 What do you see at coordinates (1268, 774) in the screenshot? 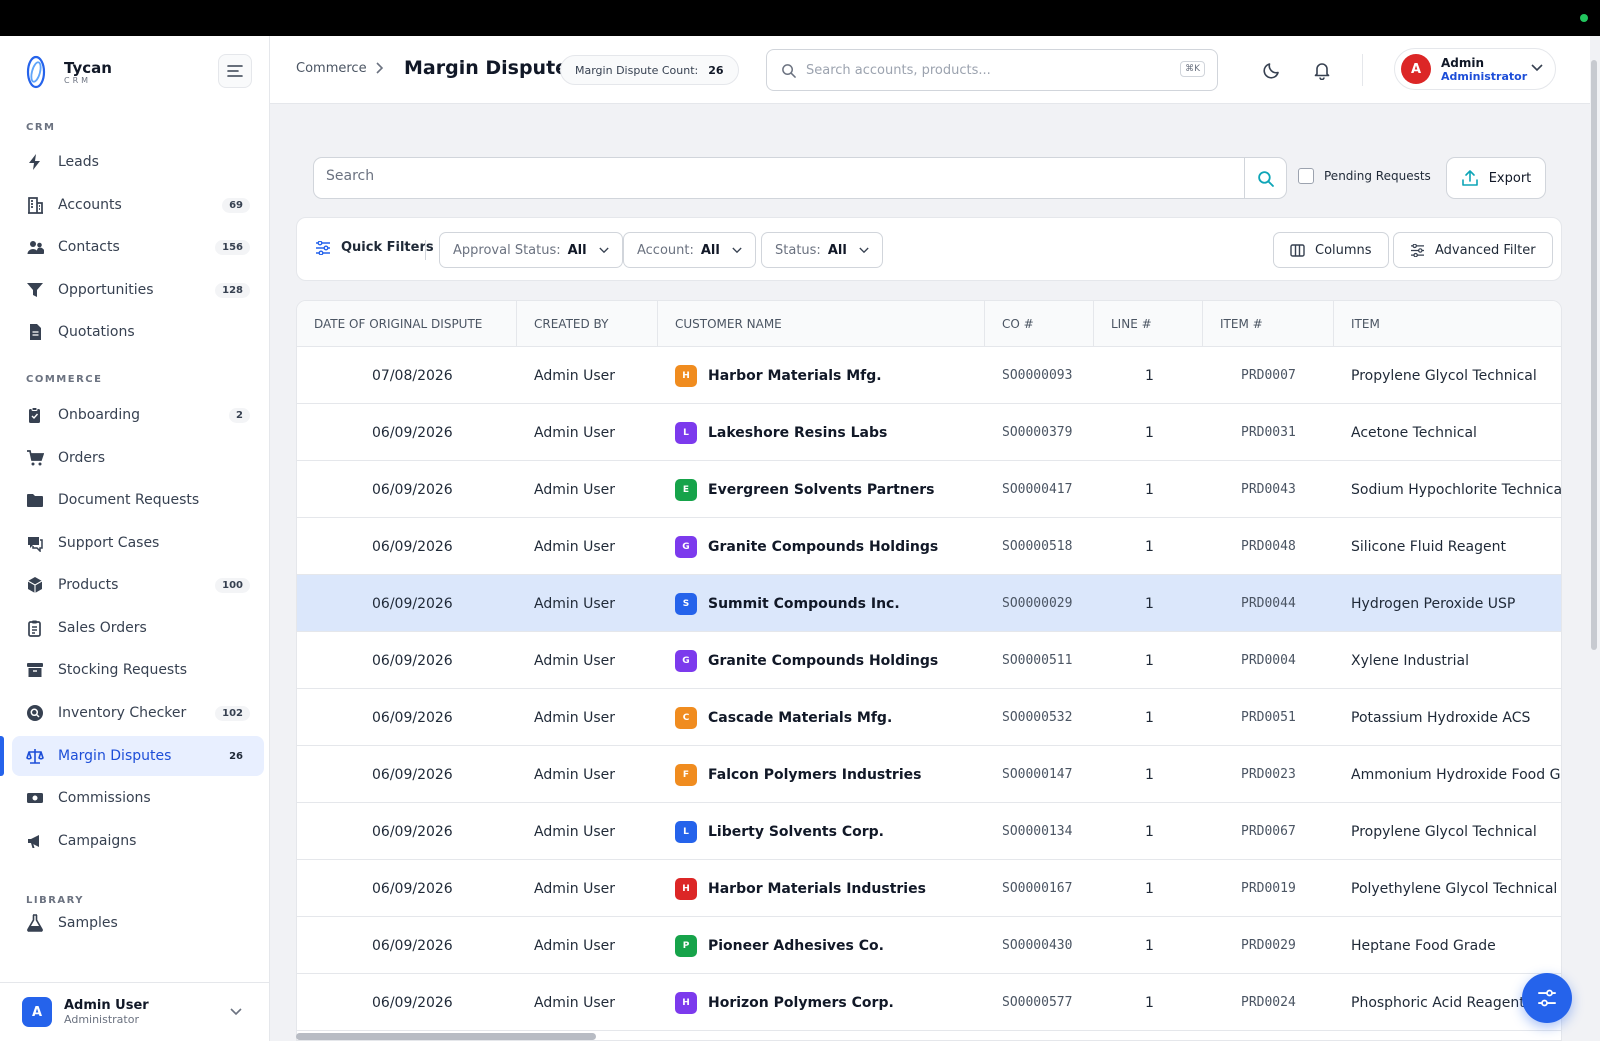
I see `cell-item-no: PRD0023` at bounding box center [1268, 774].